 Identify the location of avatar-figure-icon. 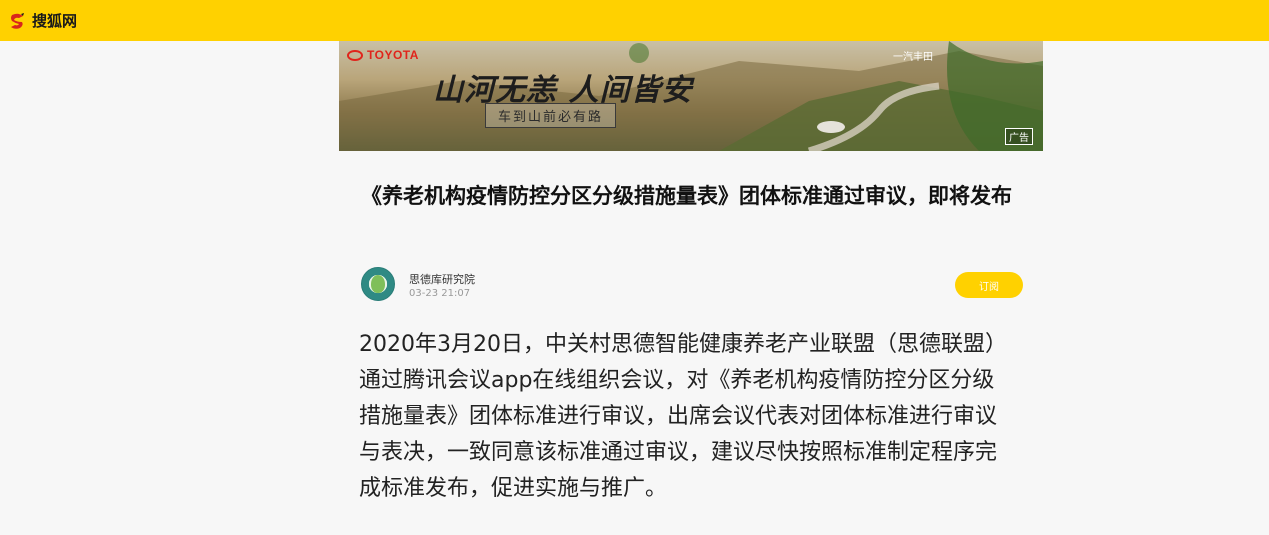
(378, 284).